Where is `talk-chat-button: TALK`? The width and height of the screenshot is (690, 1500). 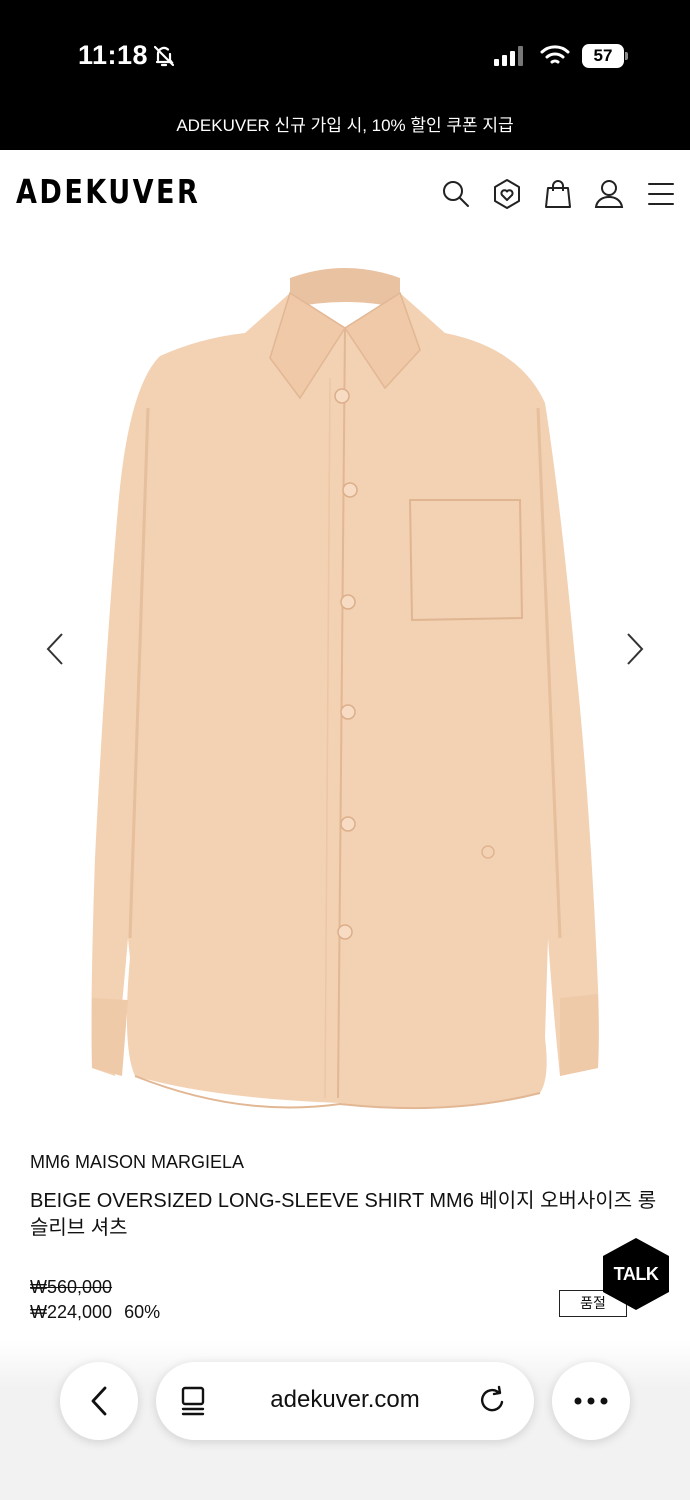
talk-chat-button: TALK is located at coordinates (636, 1274).